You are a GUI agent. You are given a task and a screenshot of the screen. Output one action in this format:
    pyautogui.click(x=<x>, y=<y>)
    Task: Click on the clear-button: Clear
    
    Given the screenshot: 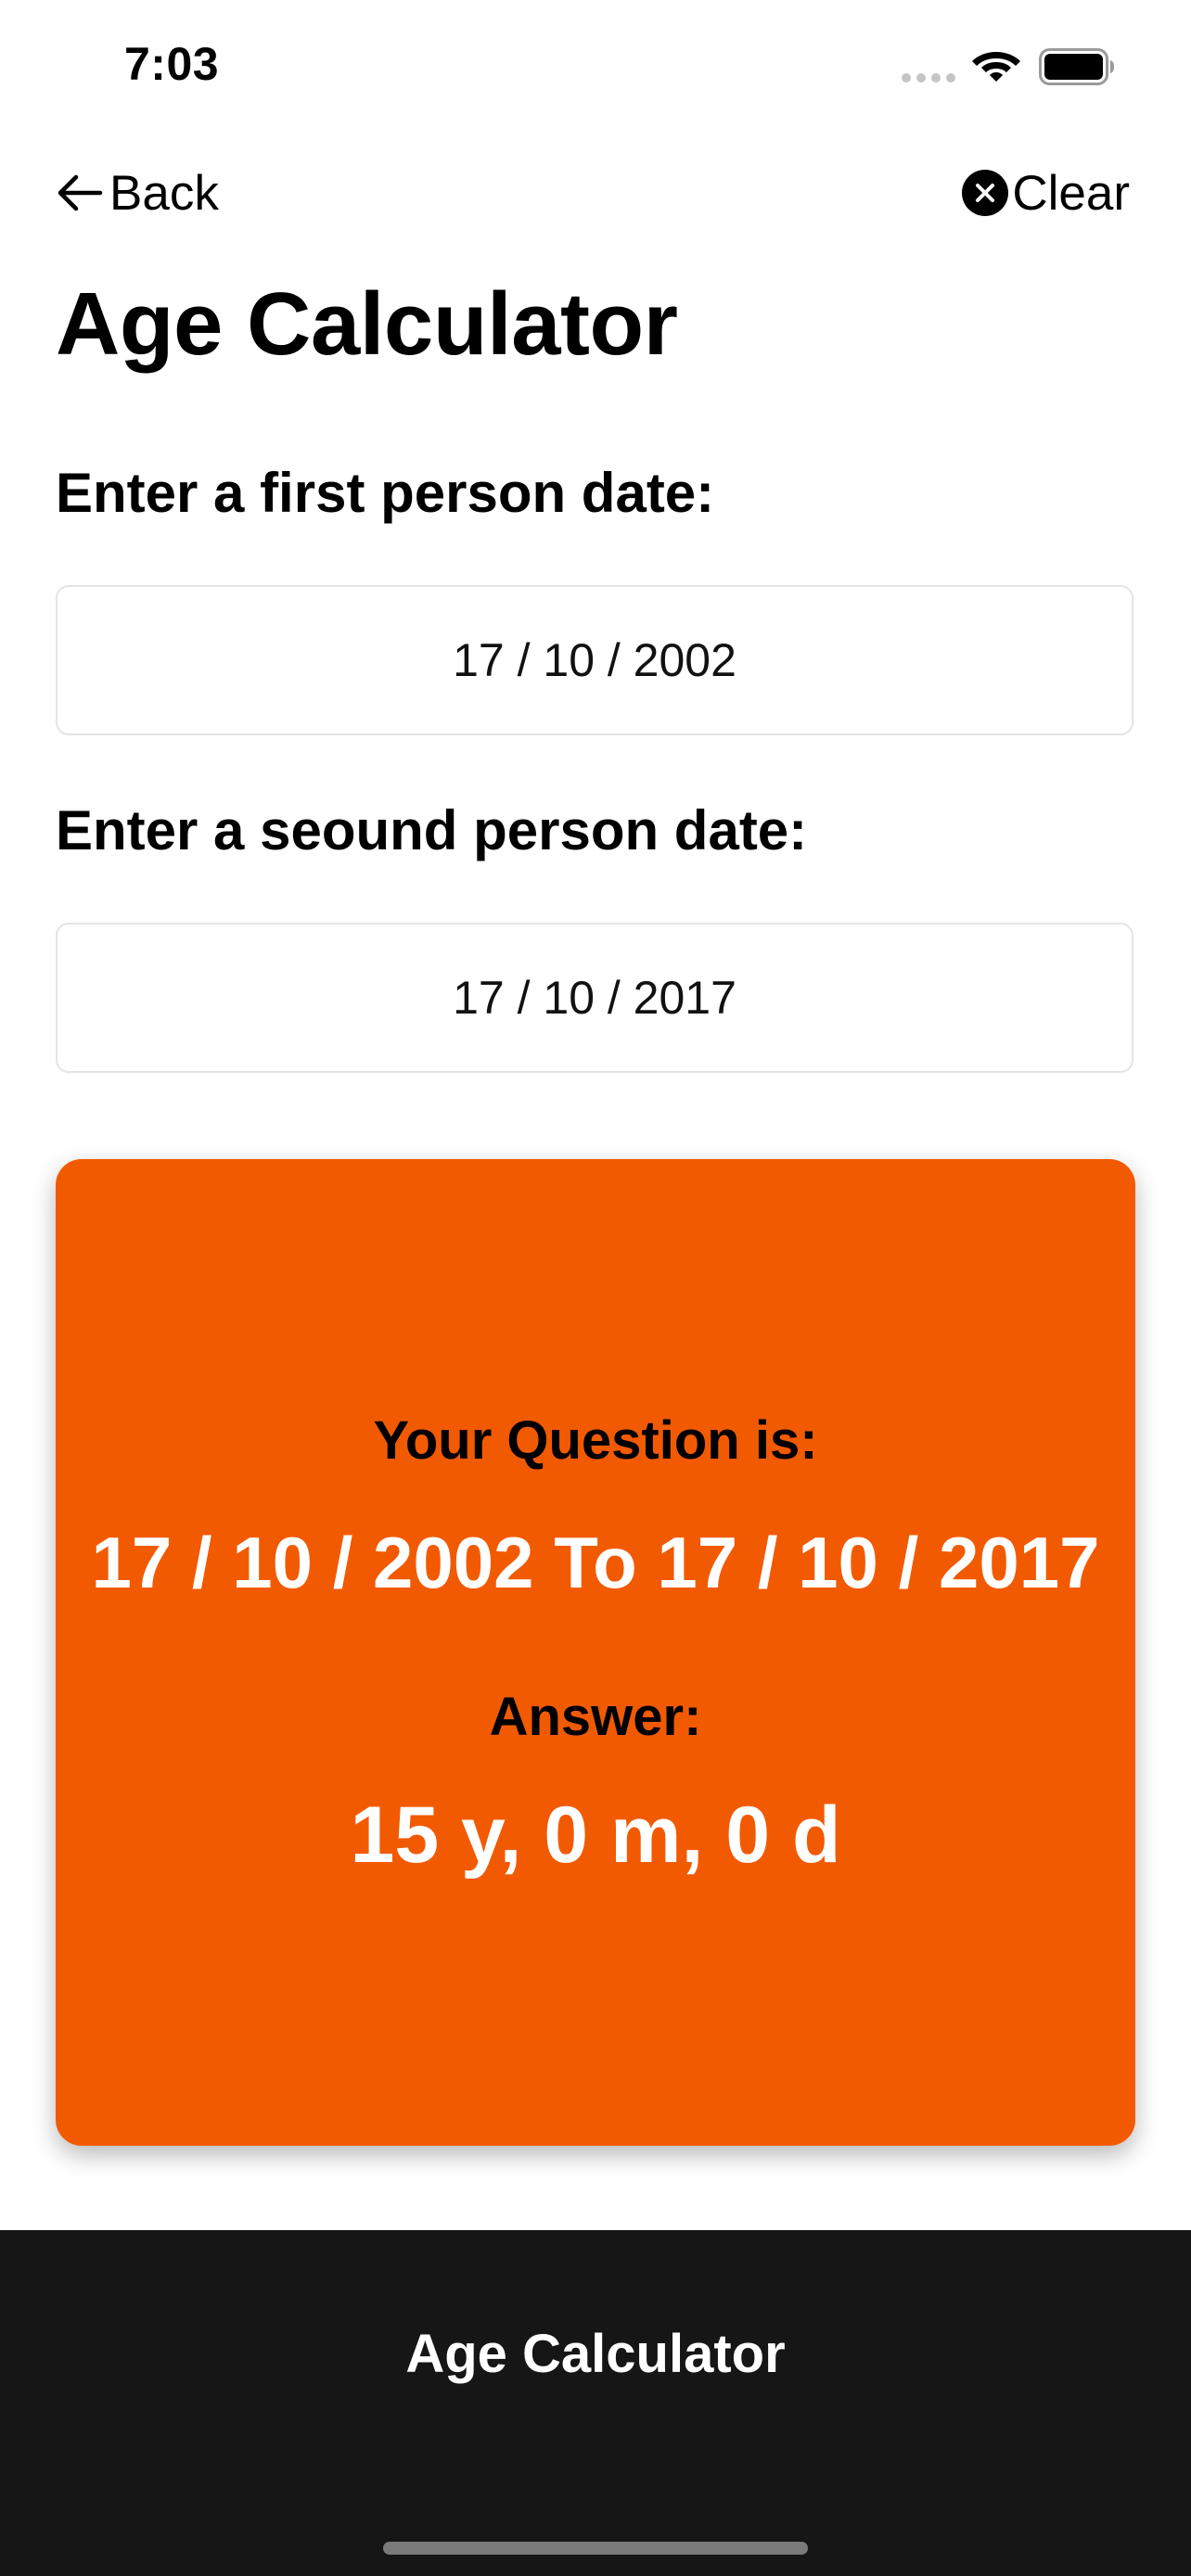 What is the action you would take?
    pyautogui.click(x=1046, y=193)
    